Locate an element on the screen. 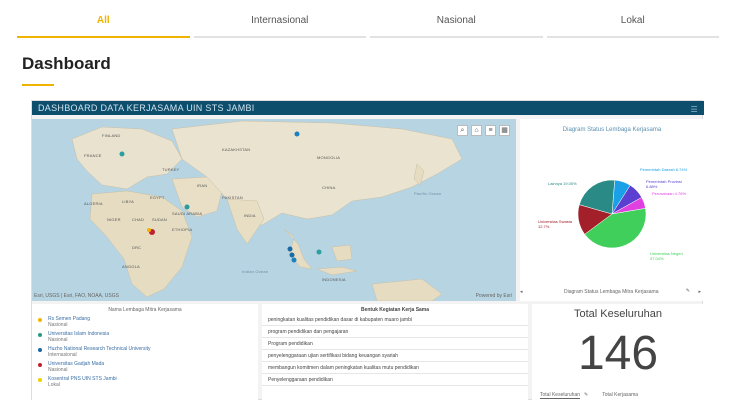  map-attribution: Esri, USGS | Esri, FAO, NOAA, USGS is located at coordinates (76, 296).